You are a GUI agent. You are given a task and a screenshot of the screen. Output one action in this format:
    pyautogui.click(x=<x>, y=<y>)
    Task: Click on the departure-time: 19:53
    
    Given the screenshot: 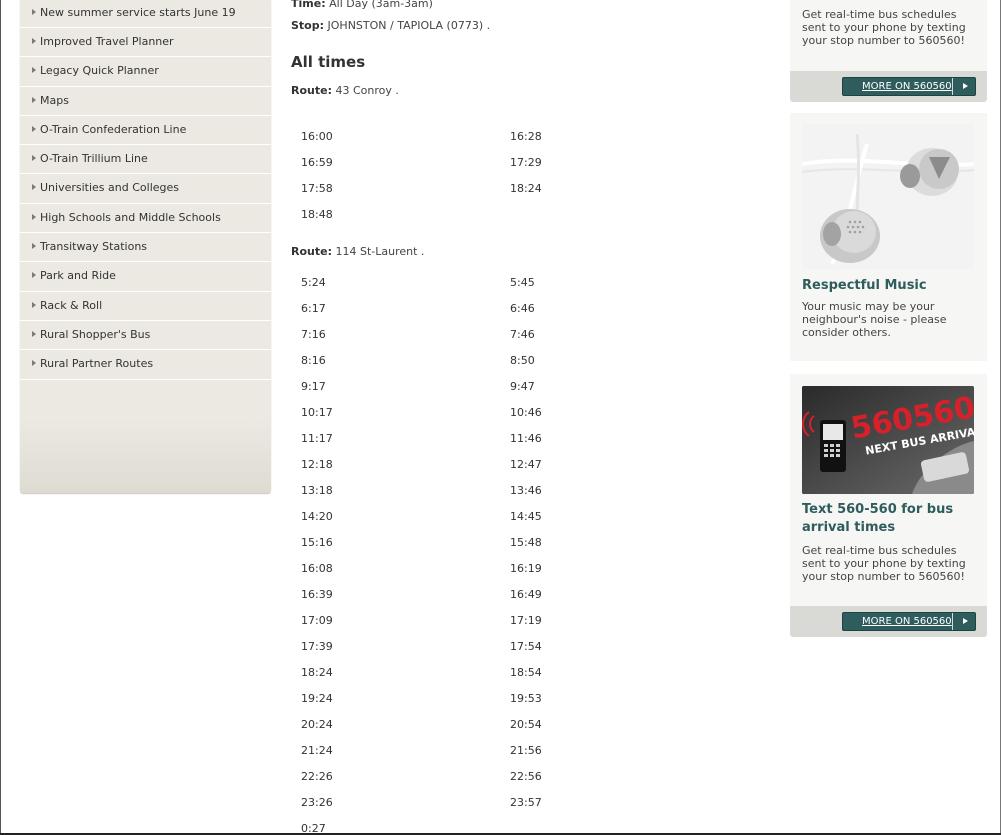 What is the action you would take?
    pyautogui.click(x=526, y=698)
    